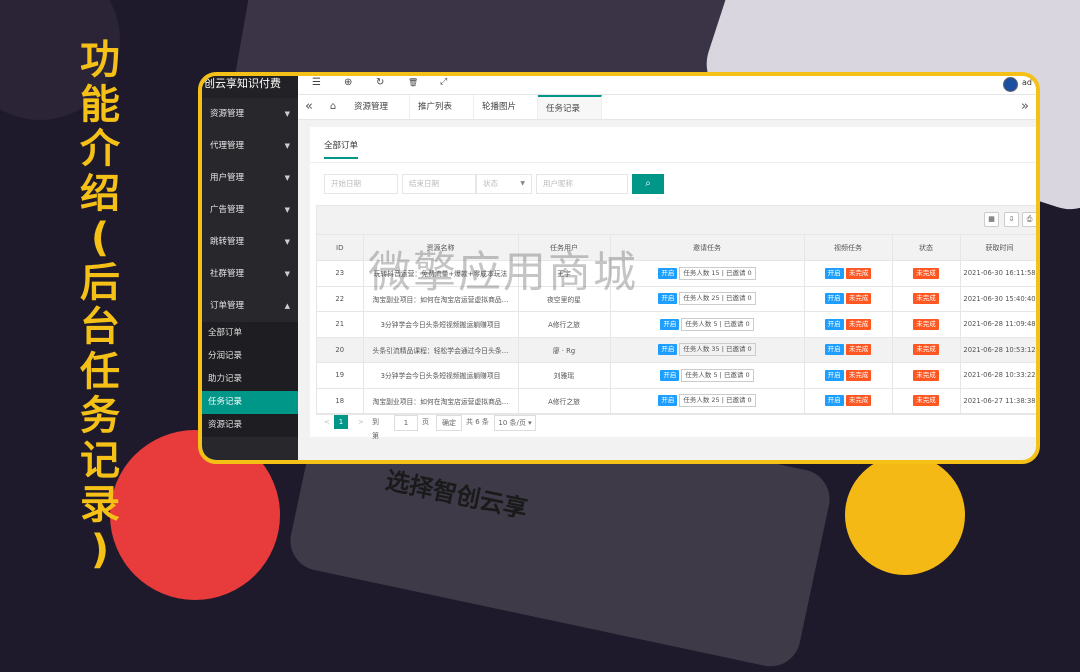 This screenshot has width=1080, height=672. Describe the element at coordinates (361, 184) in the screenshot. I see `start-date-input: 开始日期` at that location.